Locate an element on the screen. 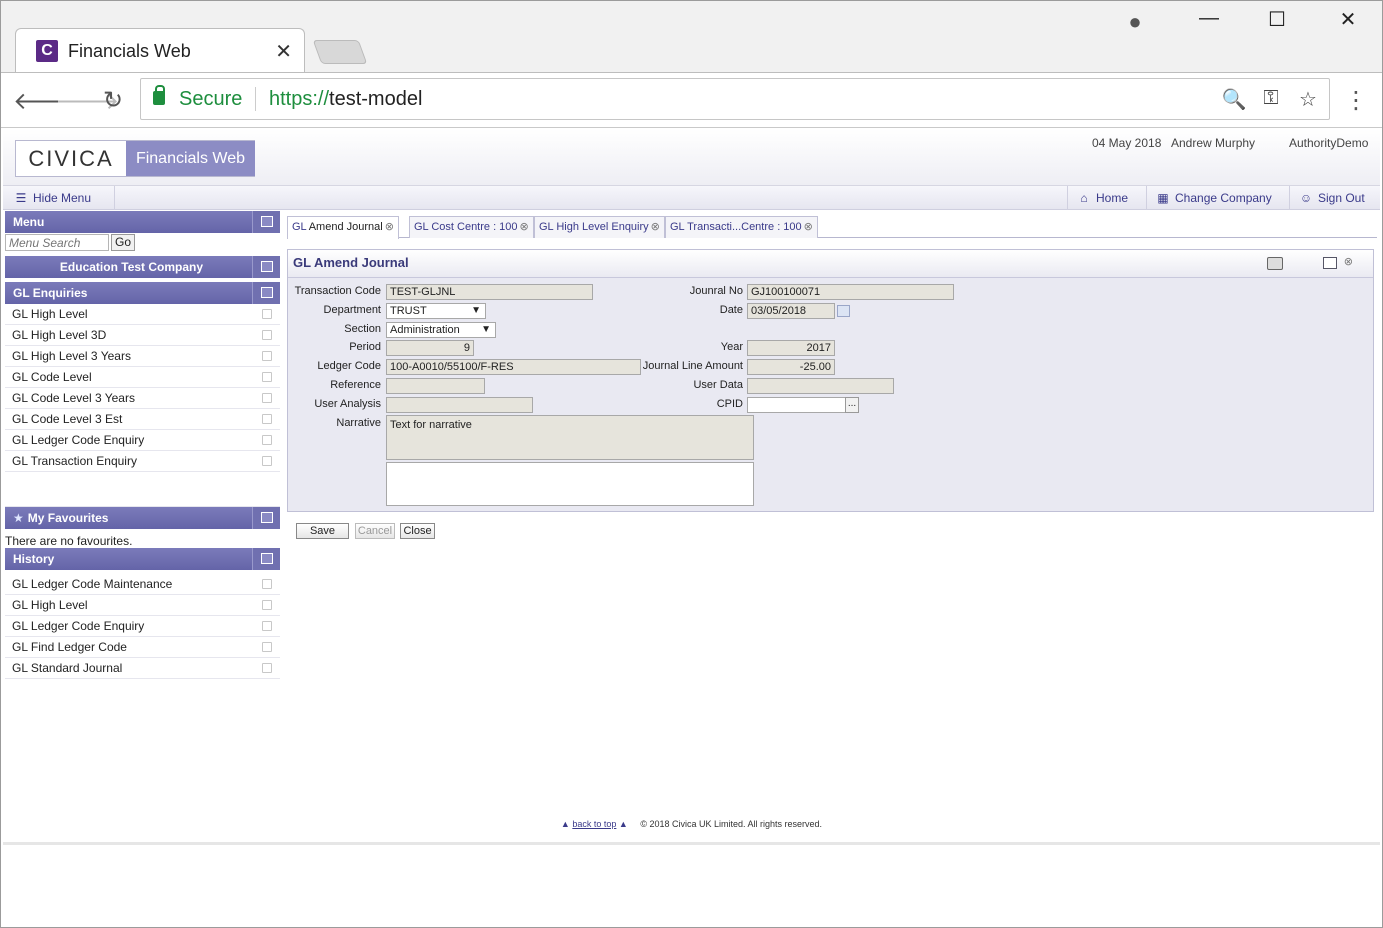 This screenshot has height=928, width=1383. reload-icon: ↻ is located at coordinates (113, 100).